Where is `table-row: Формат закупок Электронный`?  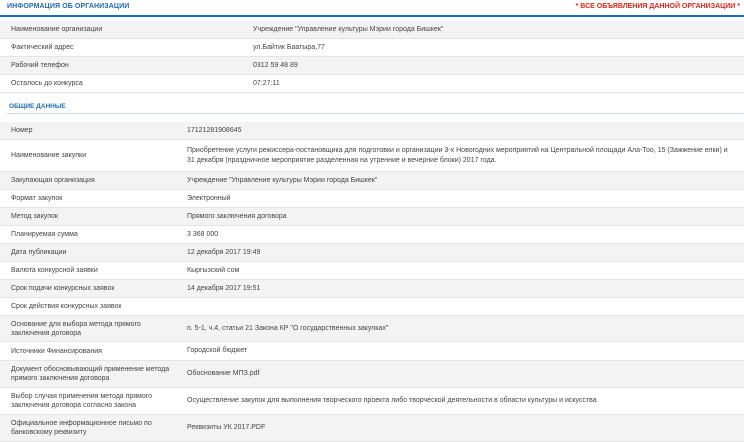 table-row: Формат закупок Электронный is located at coordinates (372, 199).